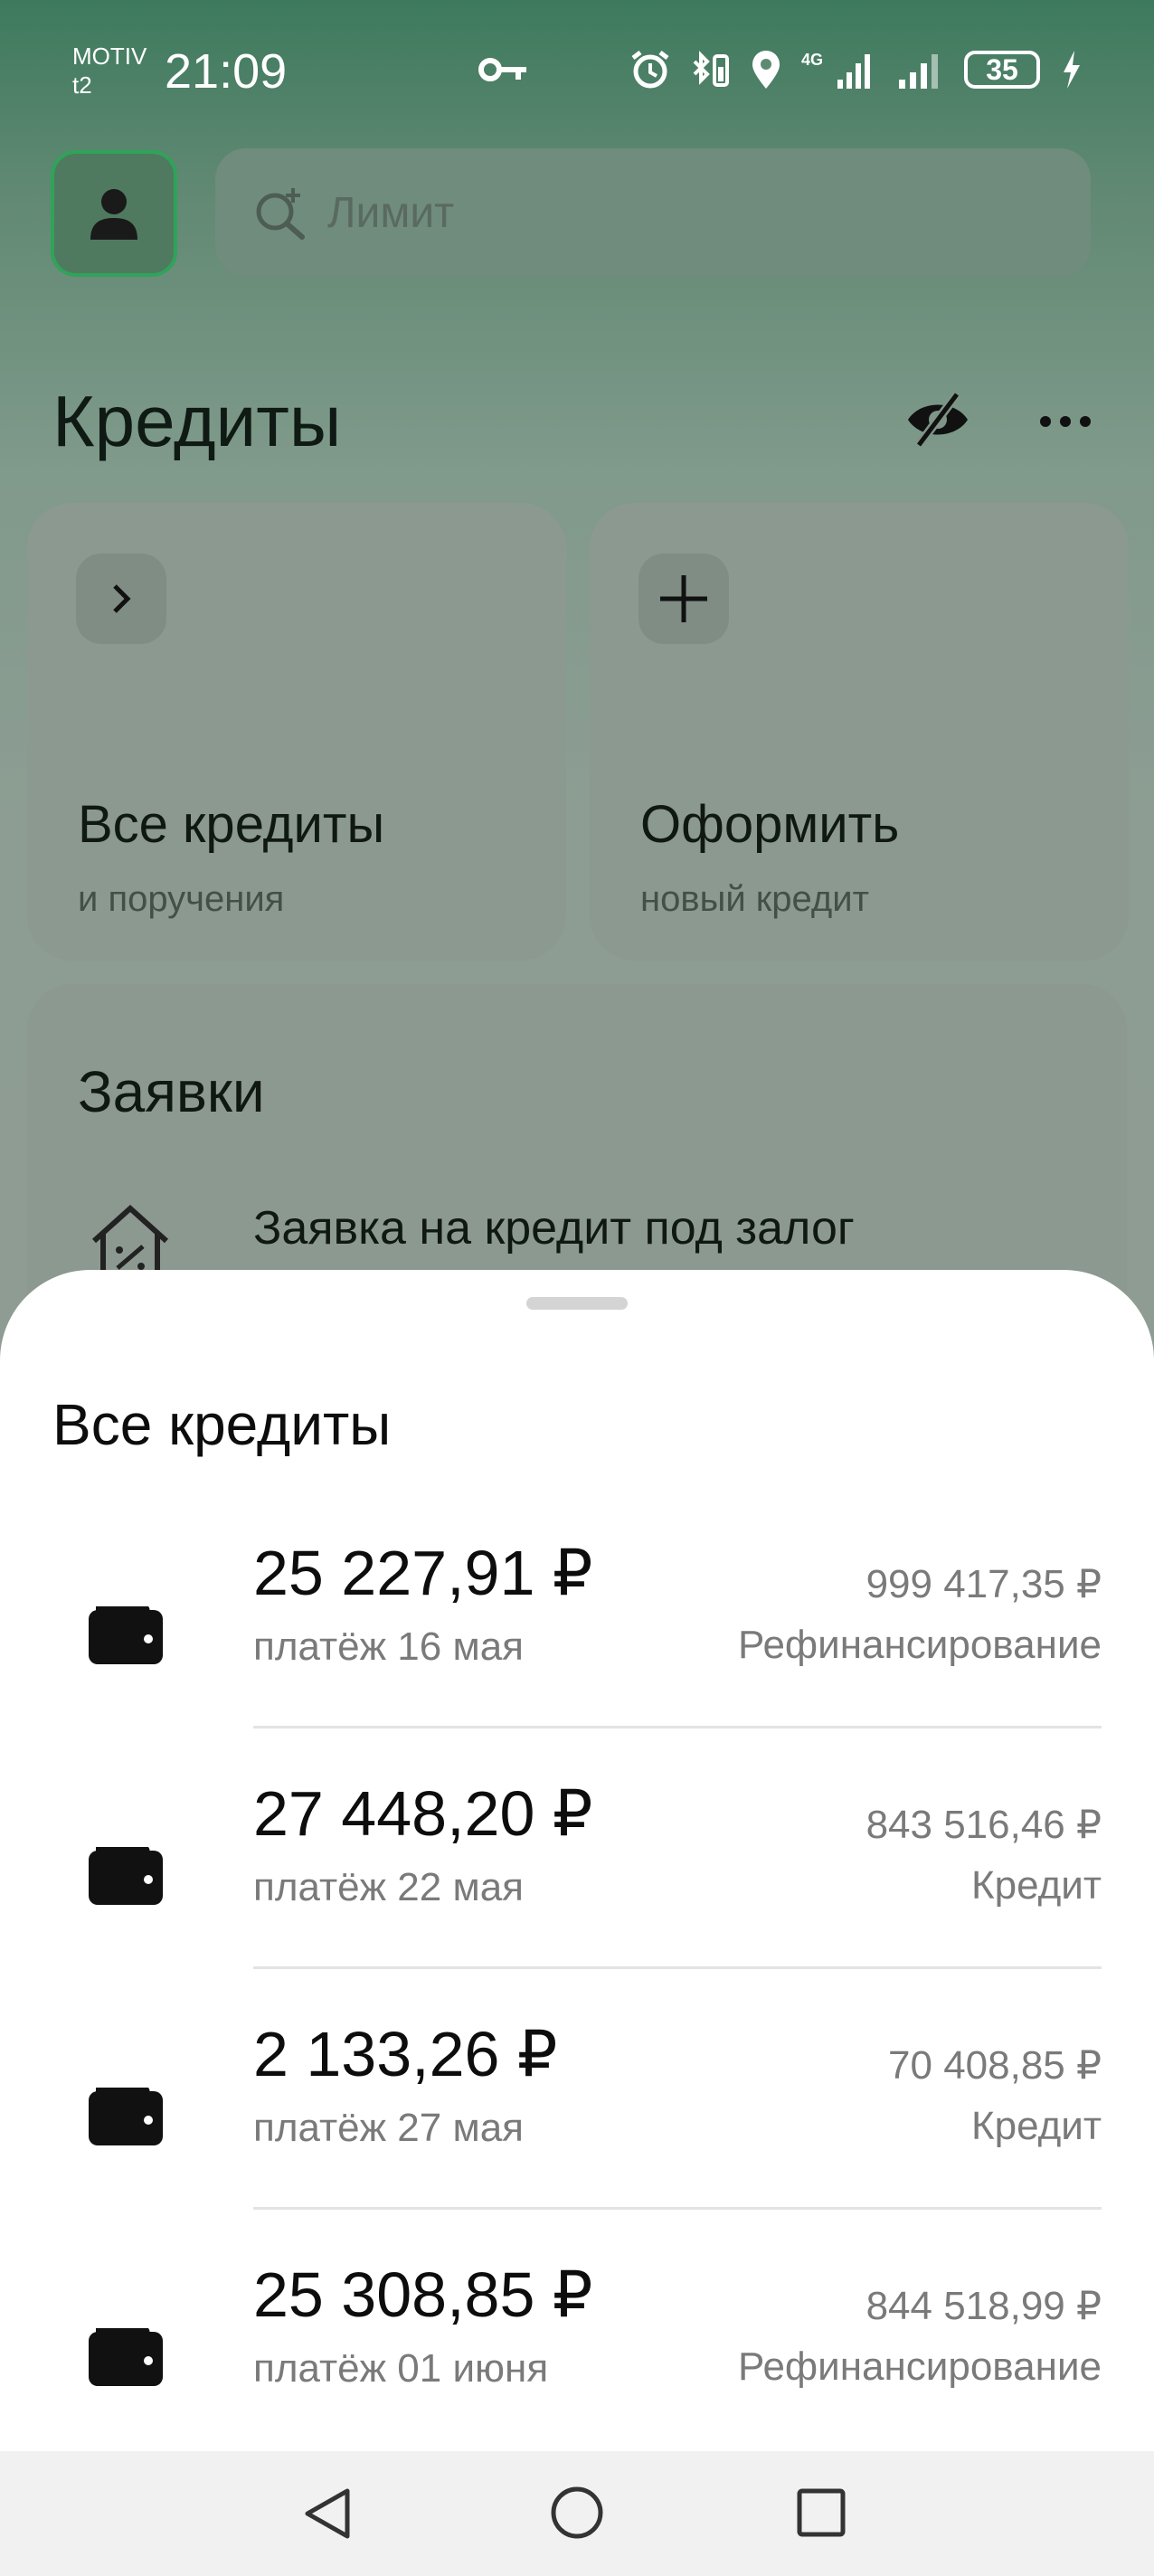 The width and height of the screenshot is (1154, 2576). Describe the element at coordinates (231, 824) in the screenshot. I see `tile-title: Все кредиты` at that location.